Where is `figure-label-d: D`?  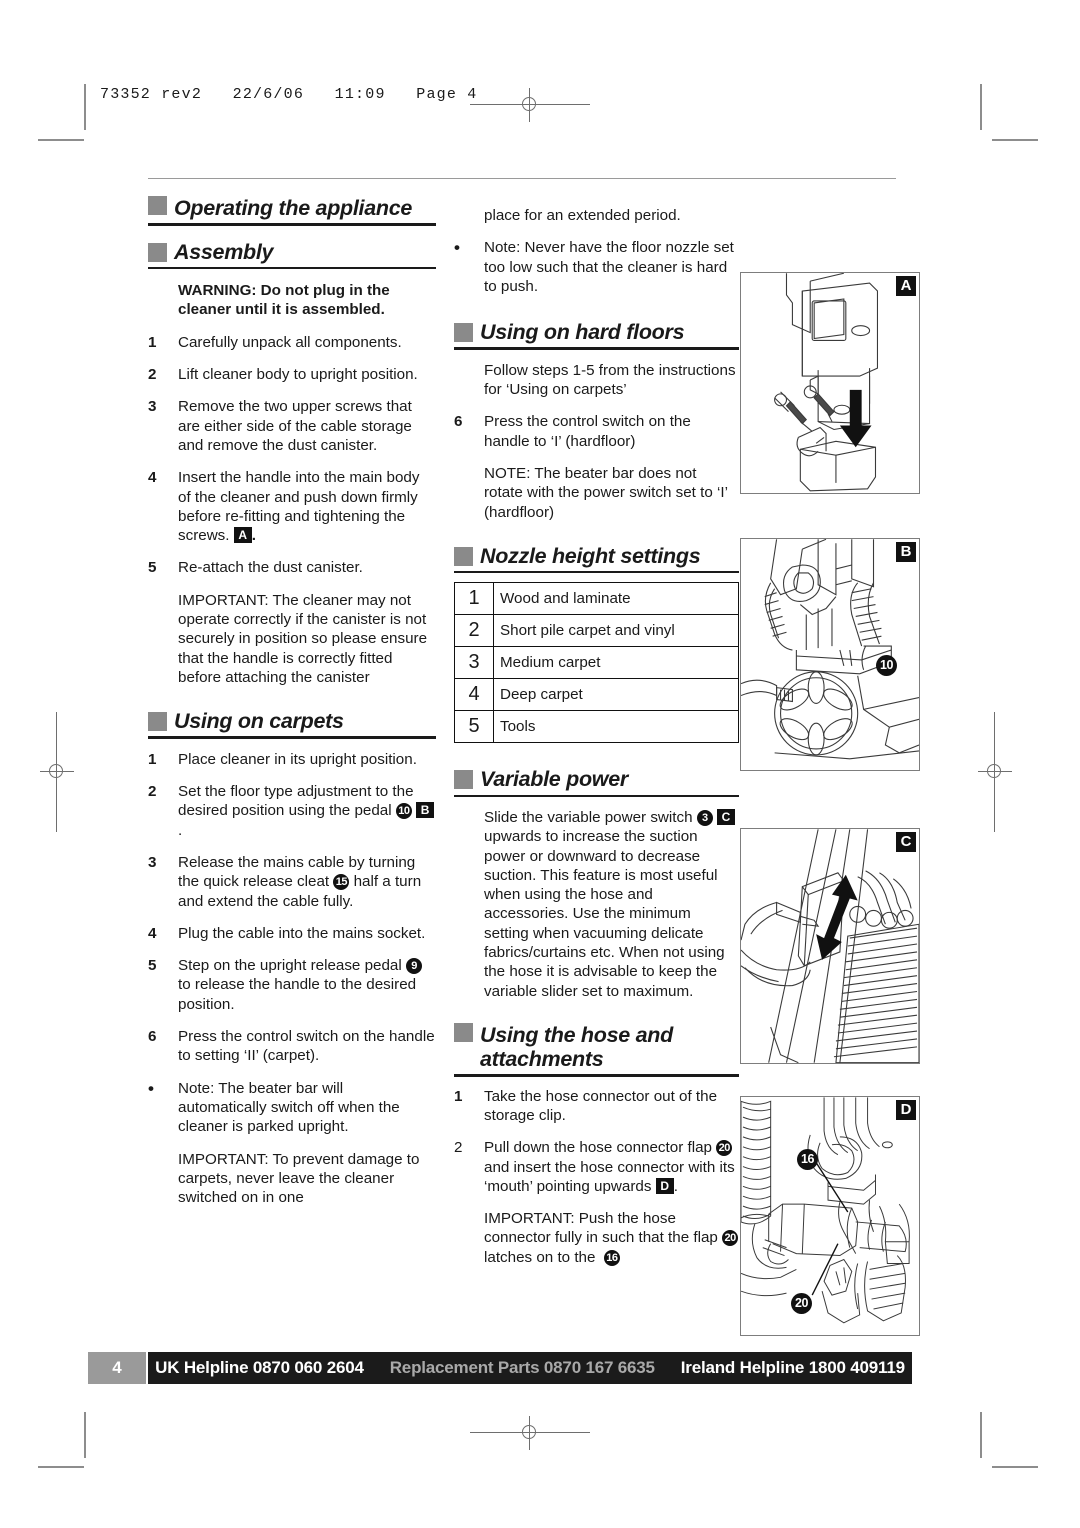 figure-label-d: D is located at coordinates (906, 1110).